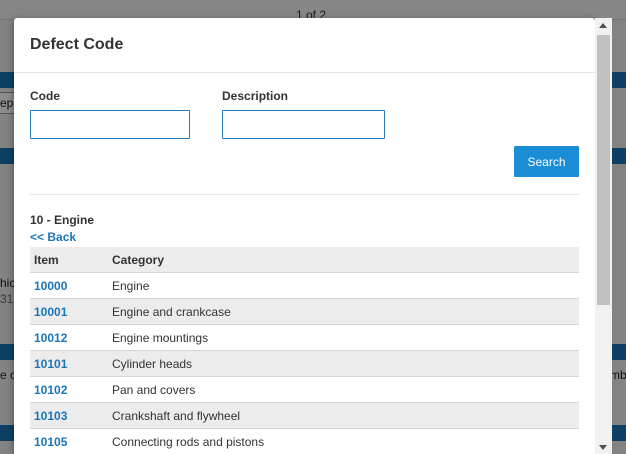 Image resolution: width=626 pixels, height=454 pixels. What do you see at coordinates (603, 170) in the screenshot?
I see `scrollbar-thumb` at bounding box center [603, 170].